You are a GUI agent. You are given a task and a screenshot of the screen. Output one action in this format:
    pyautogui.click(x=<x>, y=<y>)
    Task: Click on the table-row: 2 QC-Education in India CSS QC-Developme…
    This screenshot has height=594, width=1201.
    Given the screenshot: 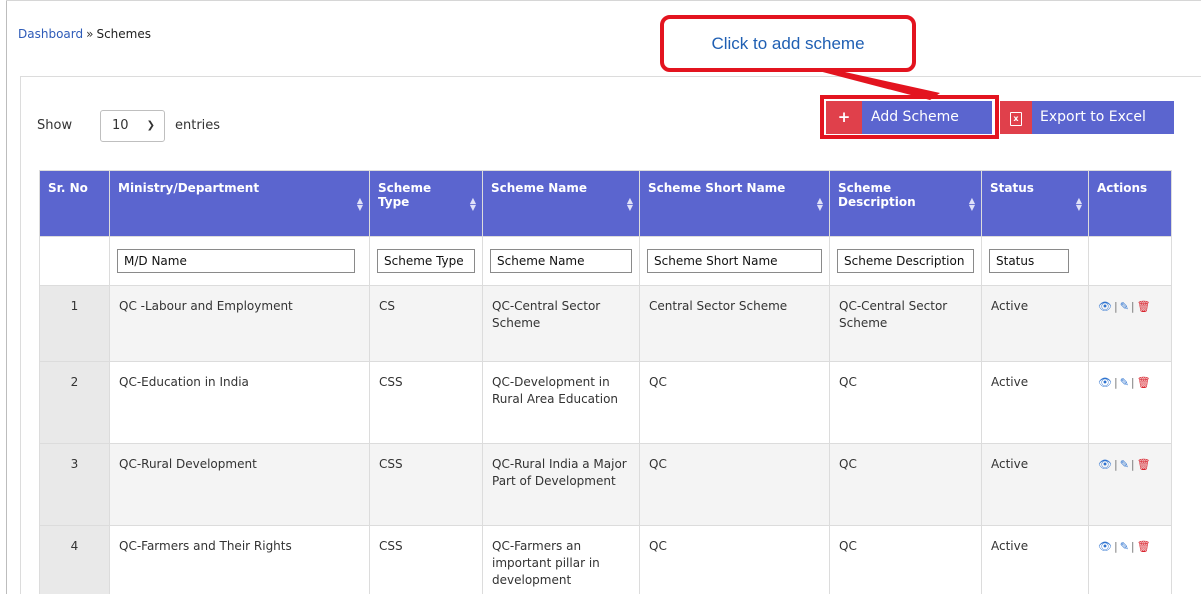 What is the action you would take?
    pyautogui.click(x=605, y=402)
    